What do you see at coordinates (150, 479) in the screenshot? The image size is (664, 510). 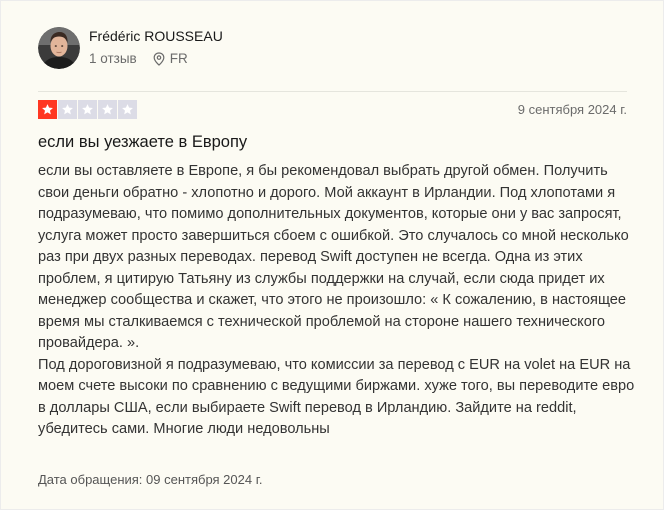 I see `experience-date: Дата обращения: 09 сентября 2024 г.` at bounding box center [150, 479].